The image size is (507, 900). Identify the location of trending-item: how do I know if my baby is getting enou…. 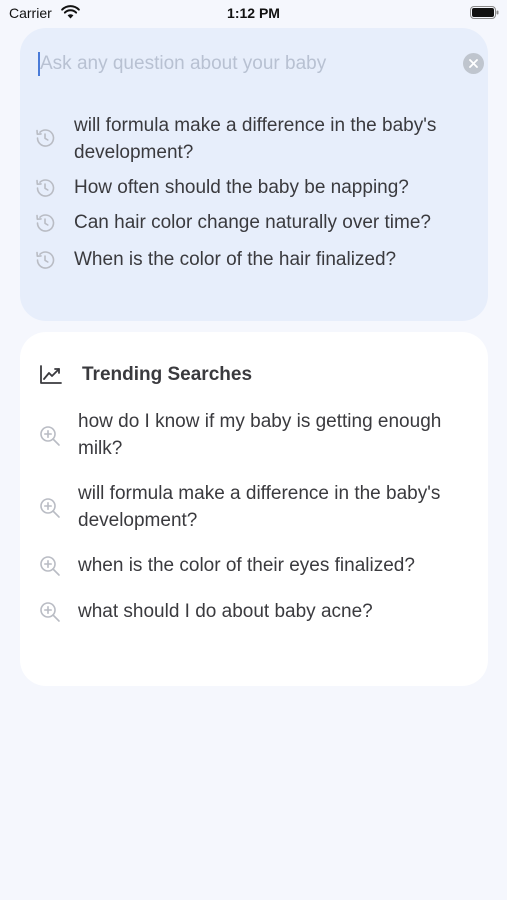
(254, 435).